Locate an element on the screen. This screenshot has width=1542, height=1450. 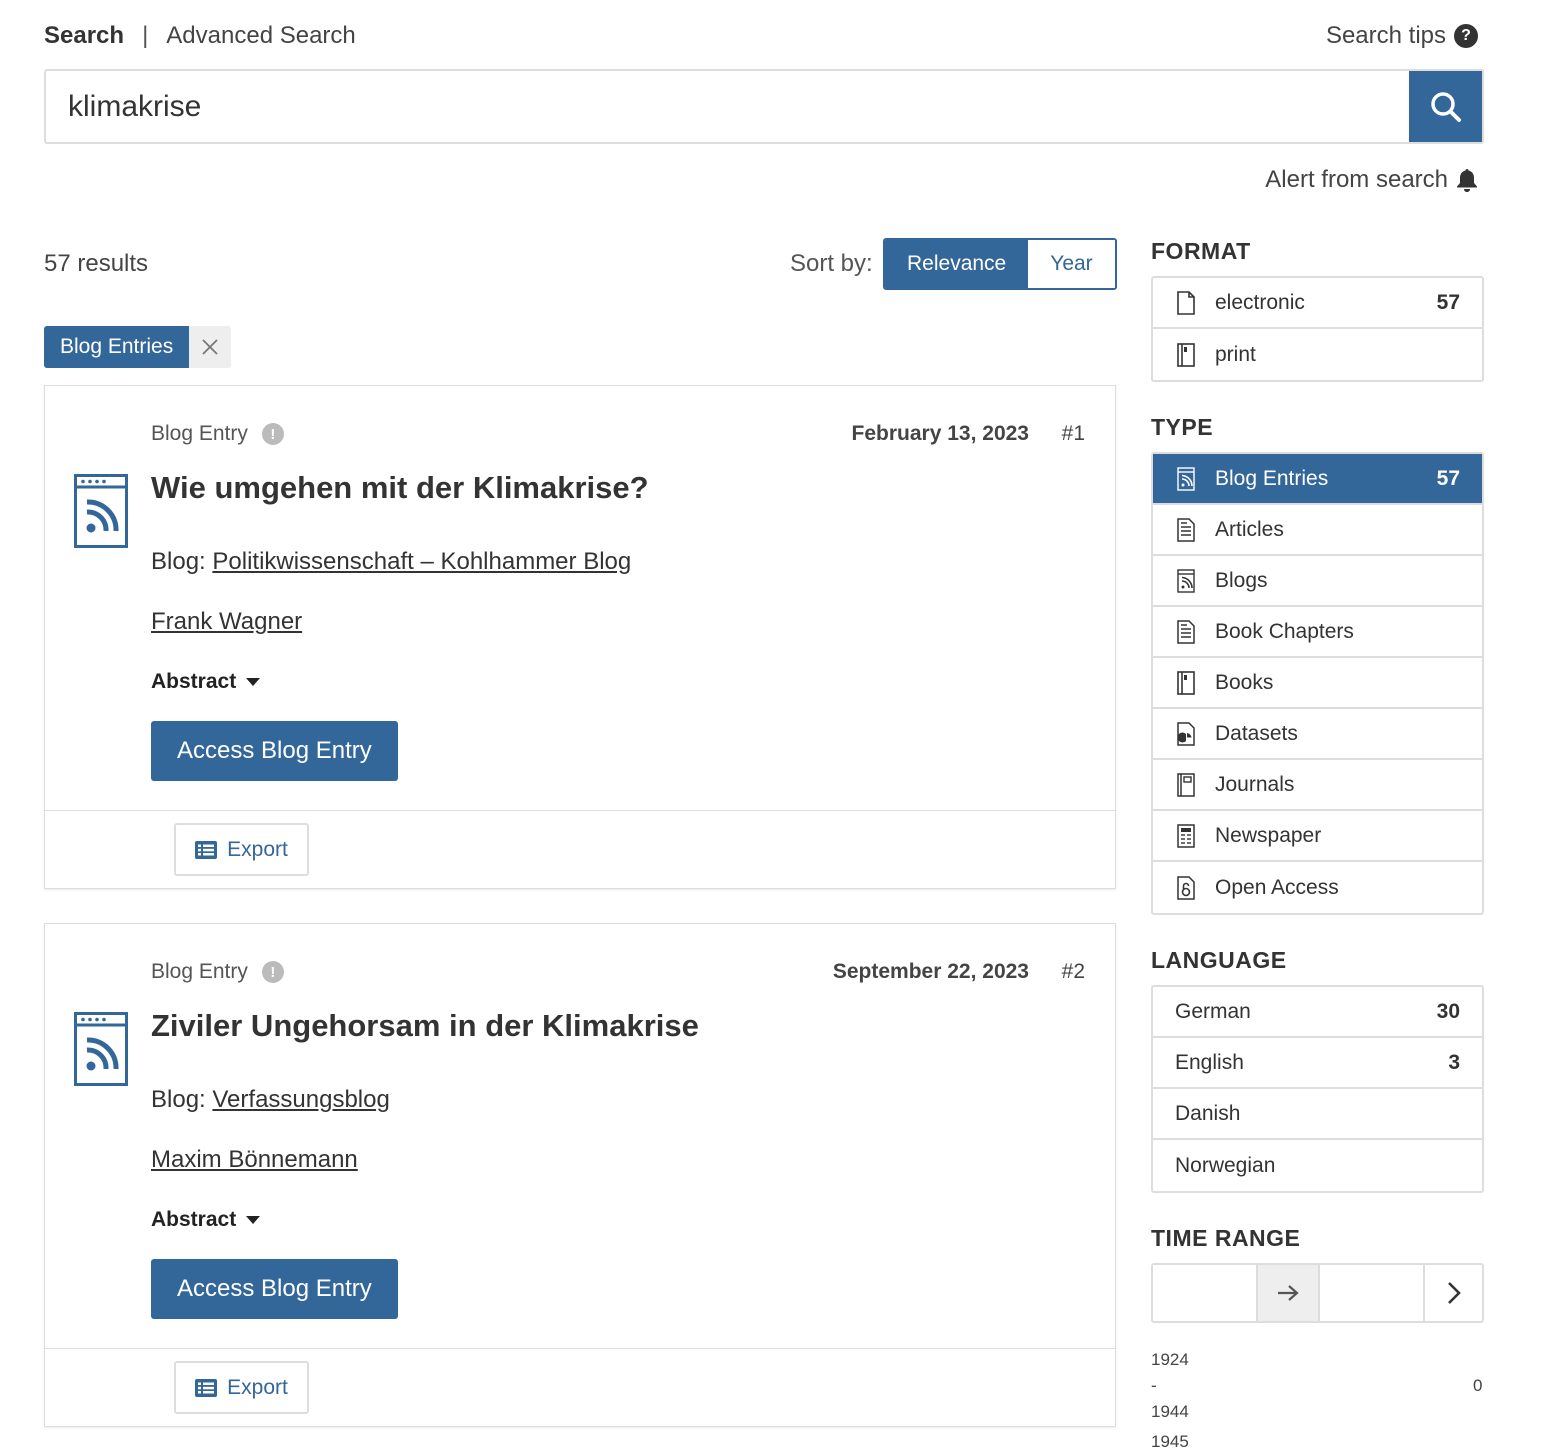
format-facet-list: electronic 57 print is located at coordinates (1317, 329).